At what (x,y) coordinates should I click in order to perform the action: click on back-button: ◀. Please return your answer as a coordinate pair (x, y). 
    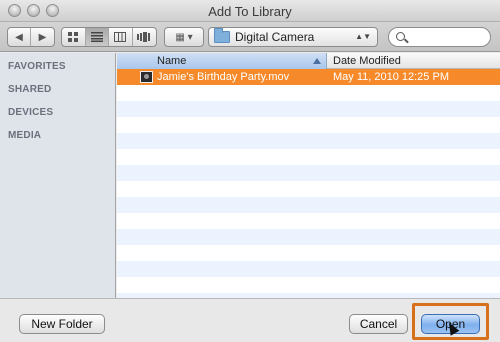
    Looking at the image, I should click on (20, 37).